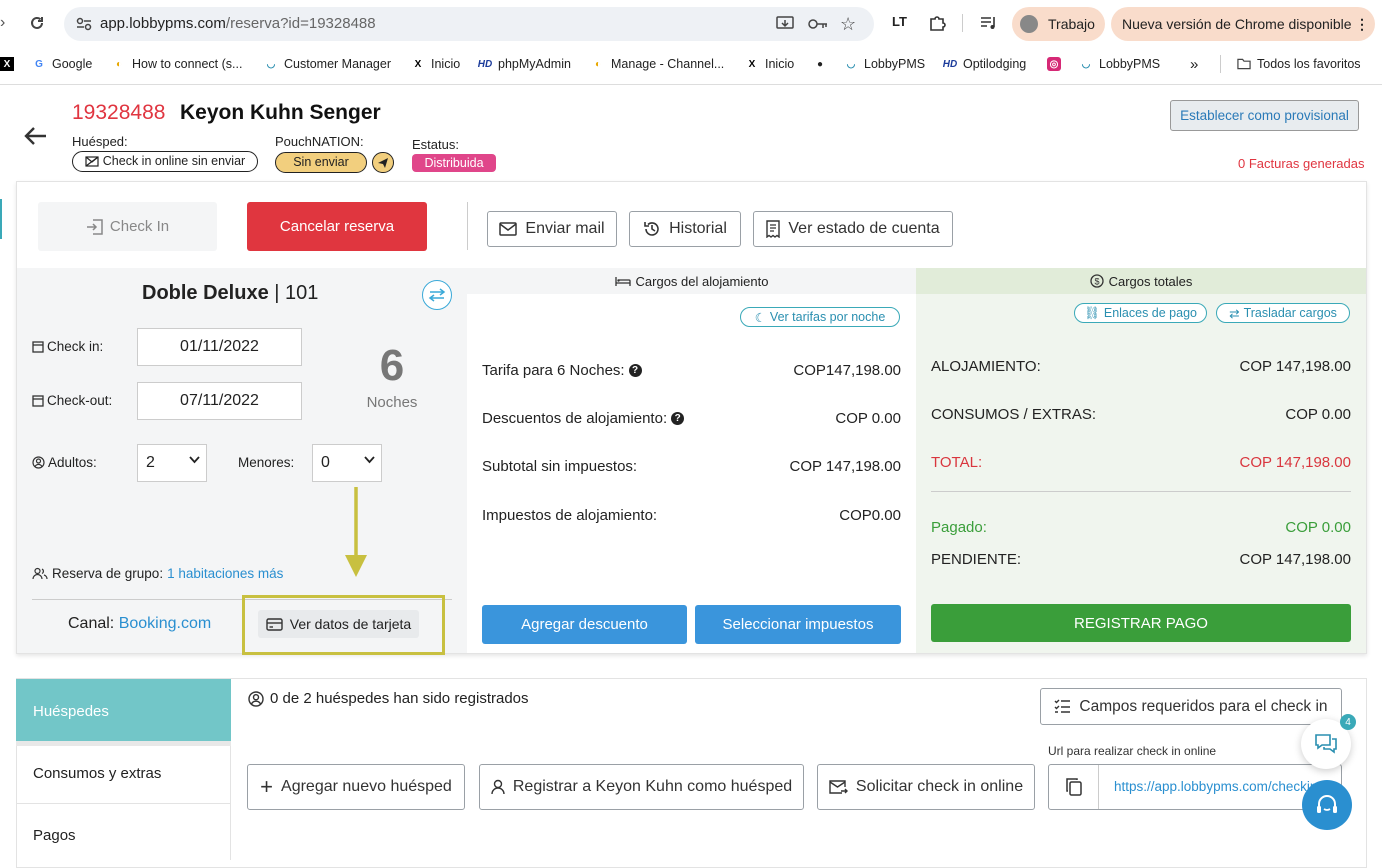  I want to click on checkin-online-text: Check in online sin enviar, so click(174, 161).